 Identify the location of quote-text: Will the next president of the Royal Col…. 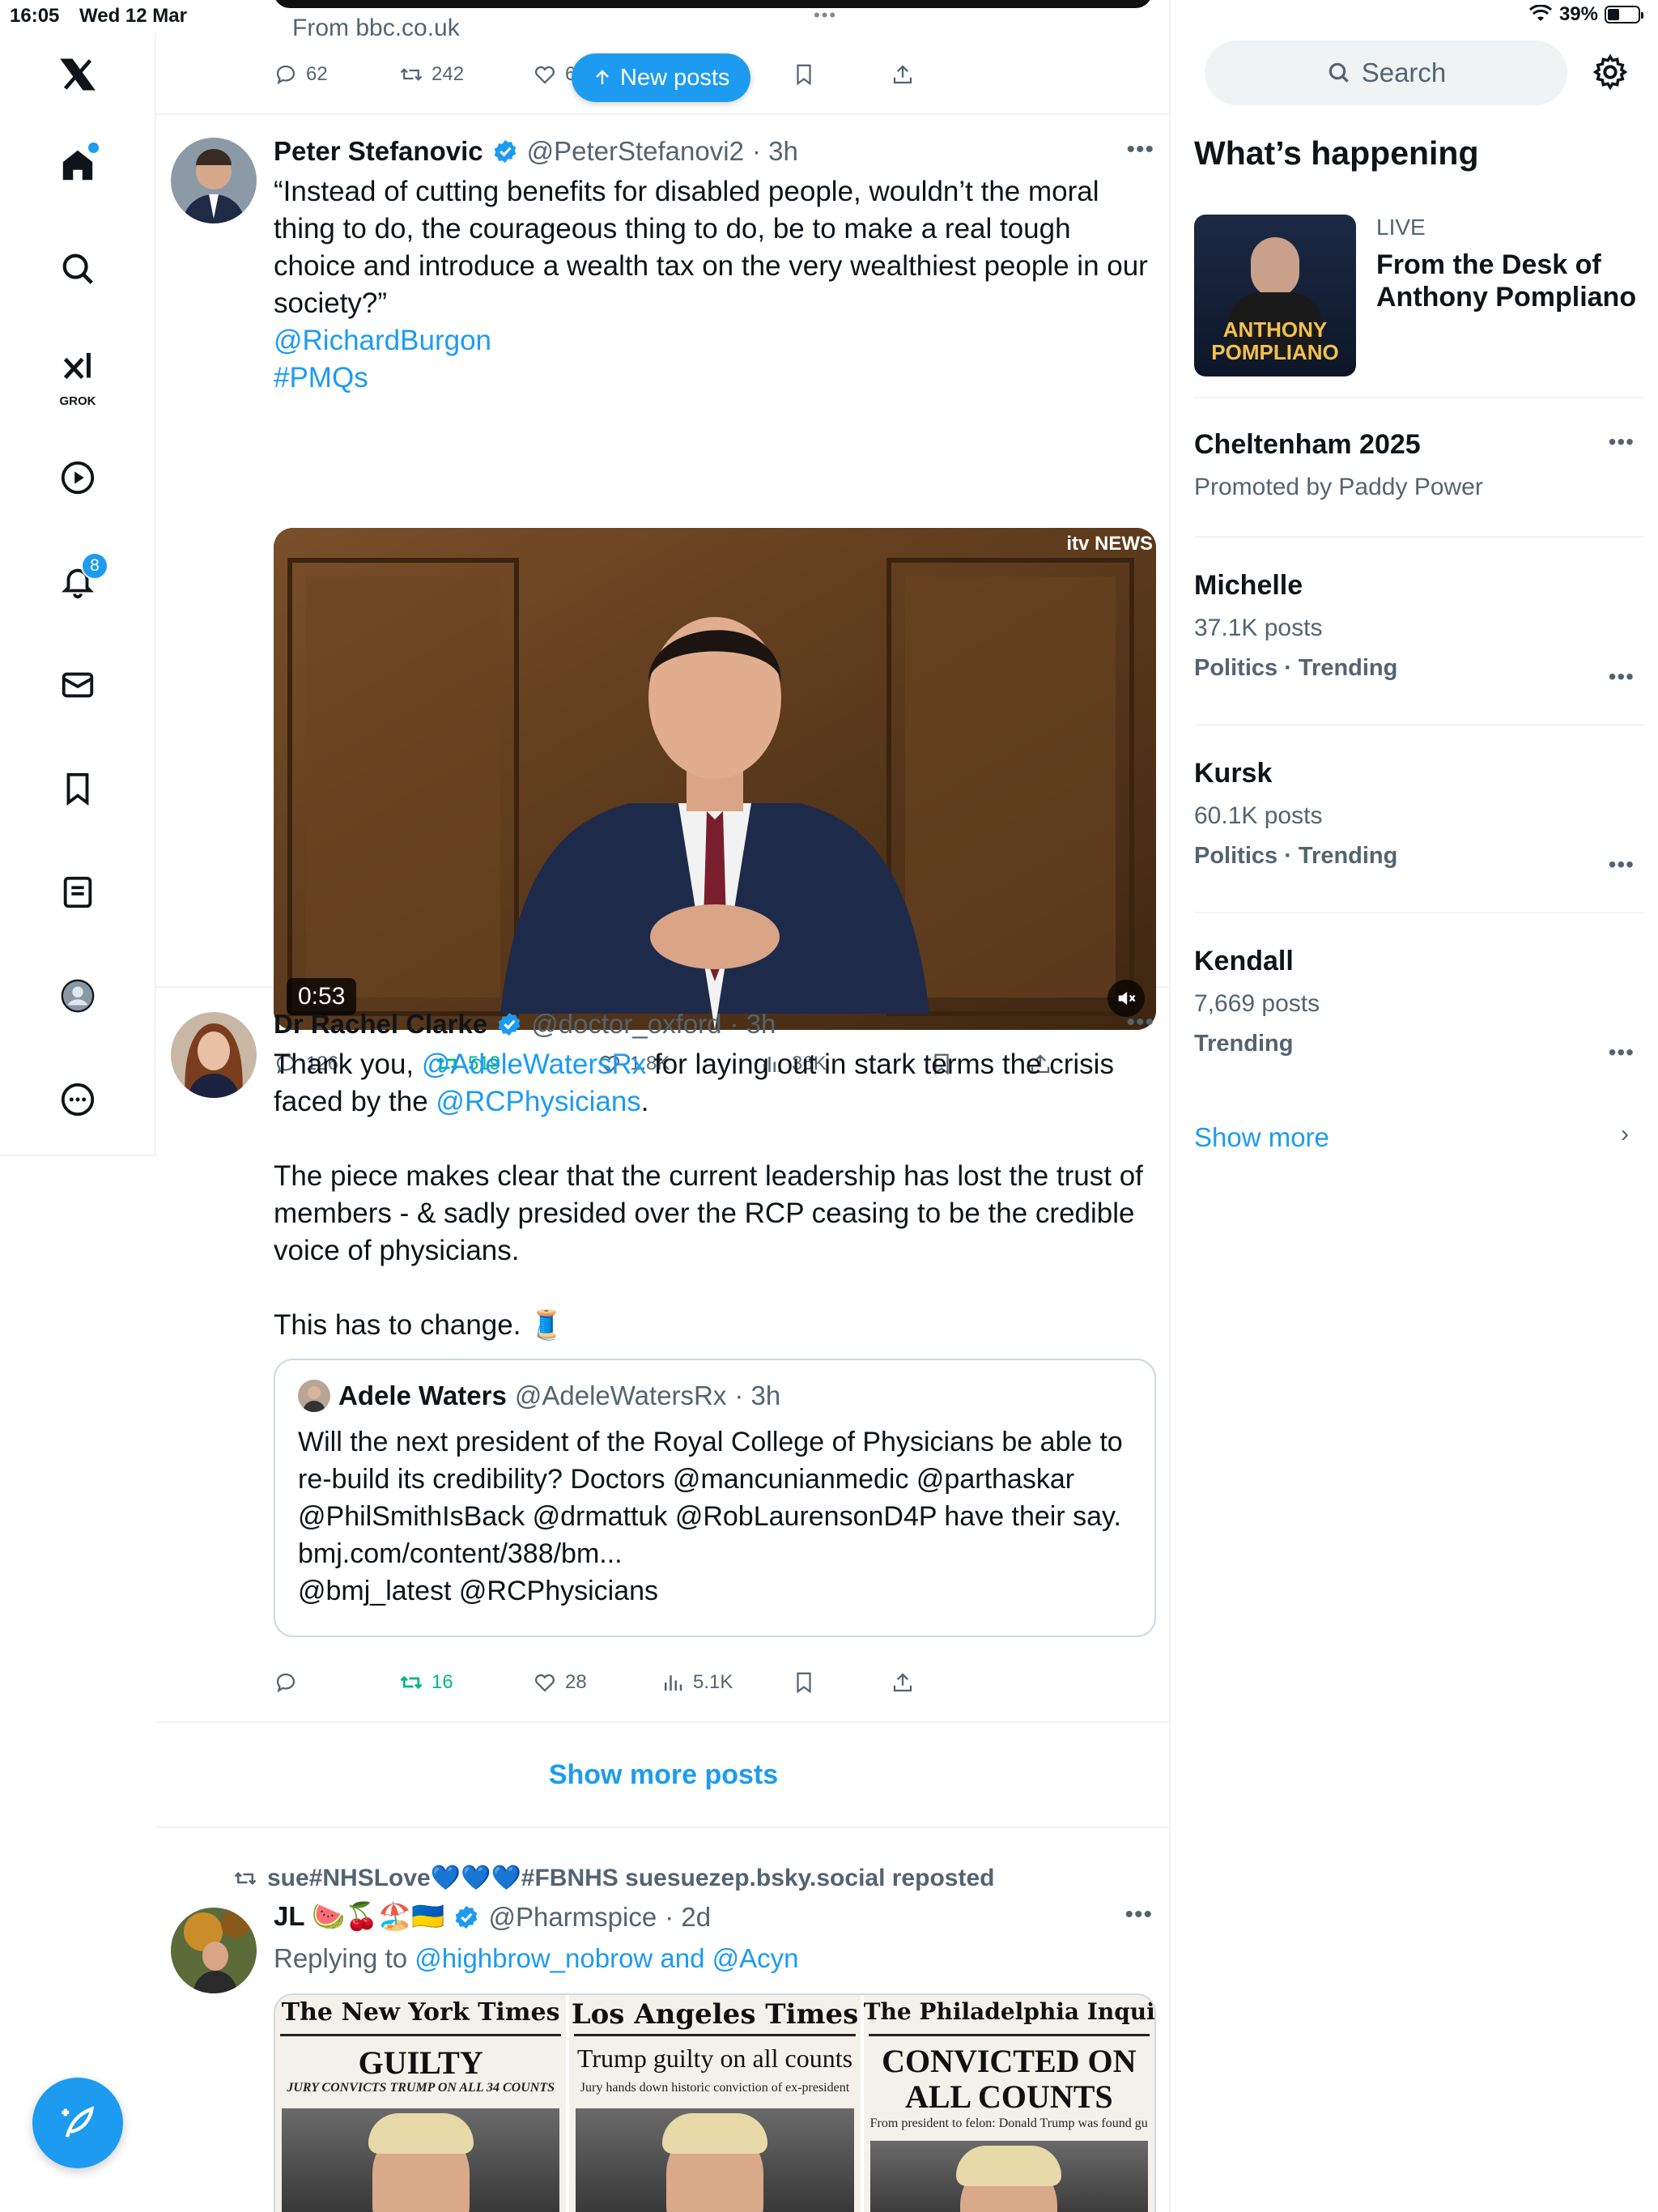
(719, 1516).